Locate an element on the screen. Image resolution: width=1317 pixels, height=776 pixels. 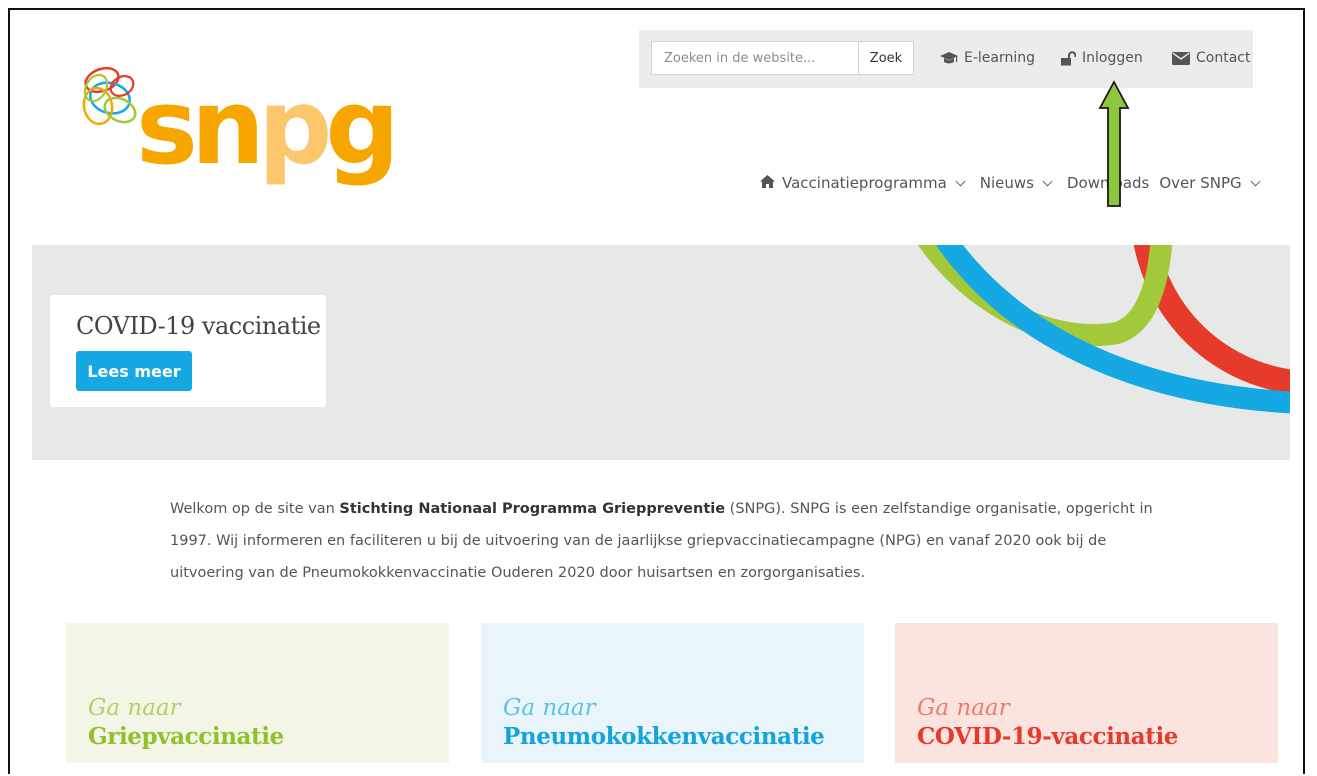
read-more-button: Lees meer is located at coordinates (134, 371).